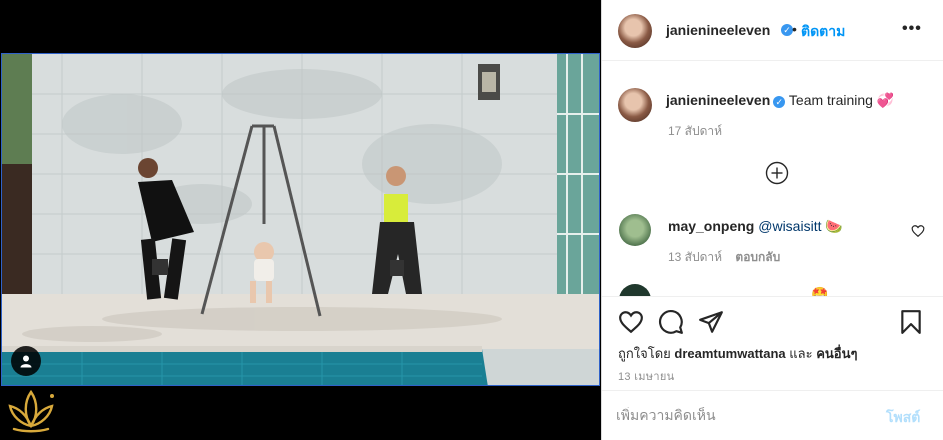 The image size is (943, 440). What do you see at coordinates (695, 131) in the screenshot?
I see `caption-time: 17 สัปดาห์` at bounding box center [695, 131].